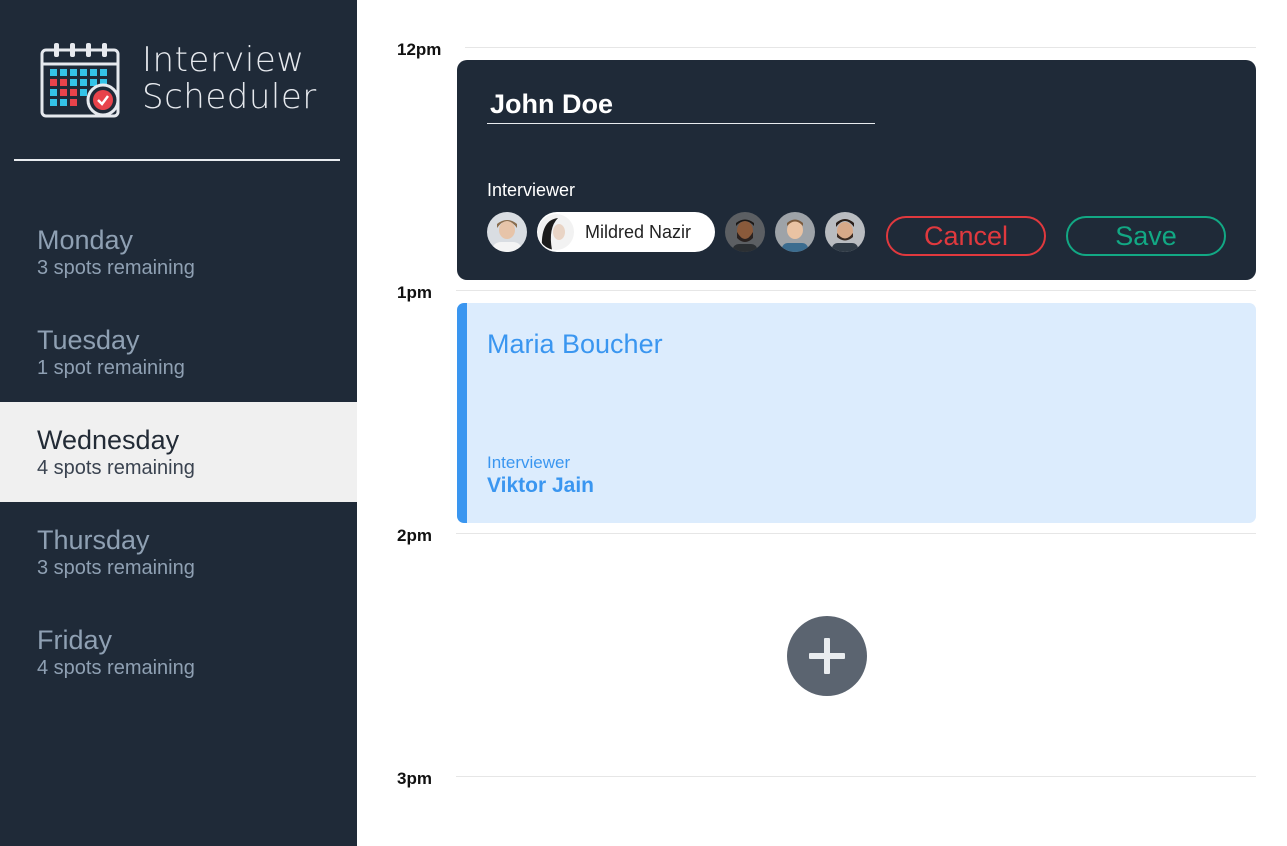 The width and height of the screenshot is (1287, 846). What do you see at coordinates (529, 462) in the screenshot?
I see `appointment-interviewer-label: Interviewer` at bounding box center [529, 462].